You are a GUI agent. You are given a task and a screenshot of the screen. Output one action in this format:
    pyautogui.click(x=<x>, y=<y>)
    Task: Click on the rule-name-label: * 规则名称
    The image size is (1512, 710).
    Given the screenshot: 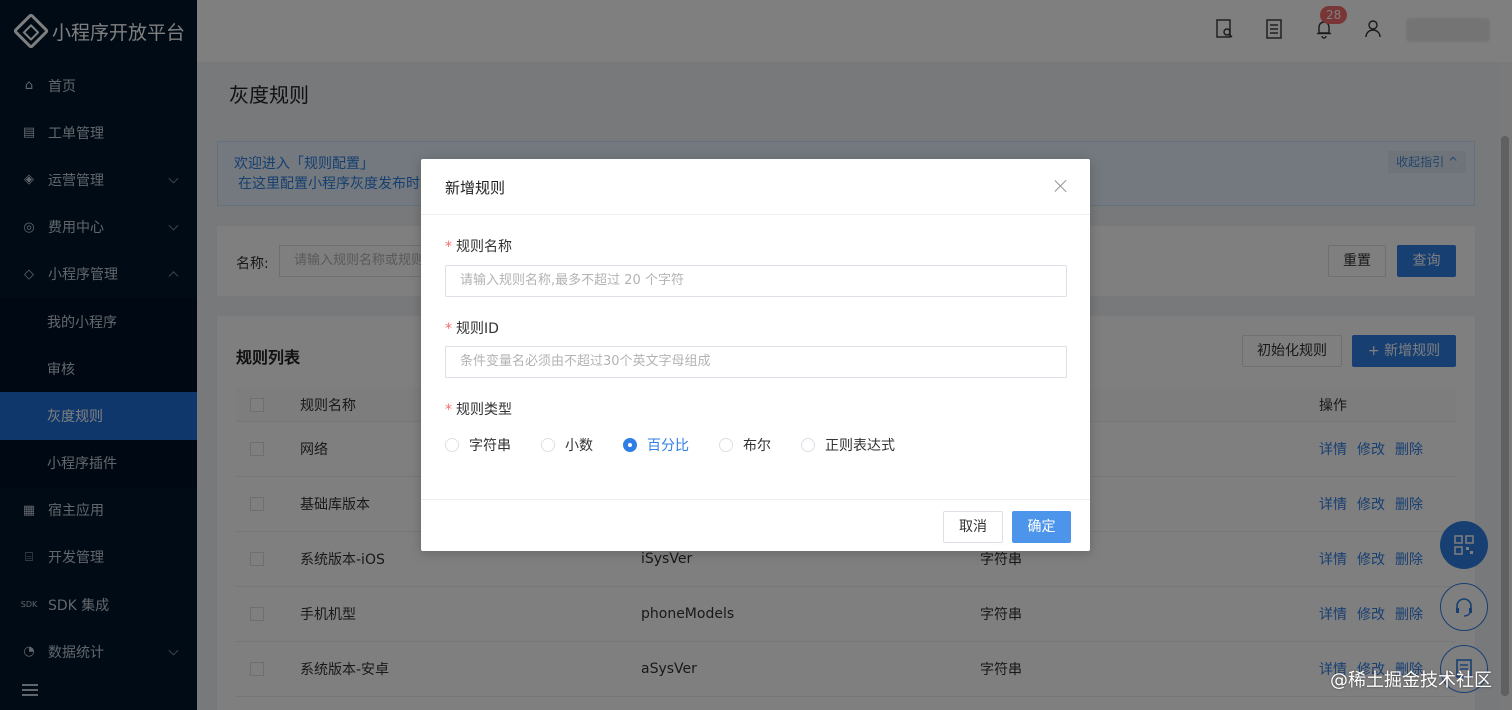 What is the action you would take?
    pyautogui.click(x=478, y=247)
    